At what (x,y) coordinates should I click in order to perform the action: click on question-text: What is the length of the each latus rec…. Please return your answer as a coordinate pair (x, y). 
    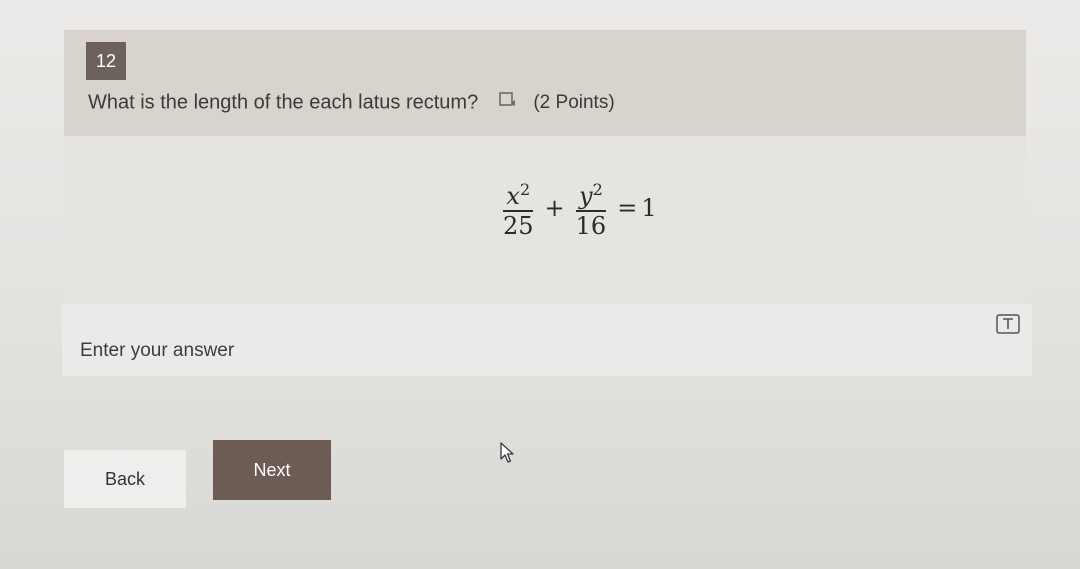
    Looking at the image, I should click on (283, 102).